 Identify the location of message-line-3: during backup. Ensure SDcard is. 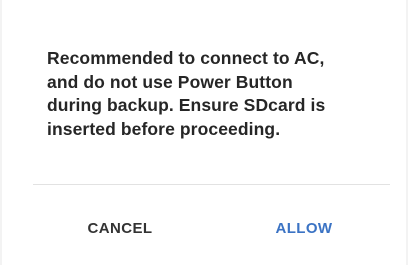
(186, 105).